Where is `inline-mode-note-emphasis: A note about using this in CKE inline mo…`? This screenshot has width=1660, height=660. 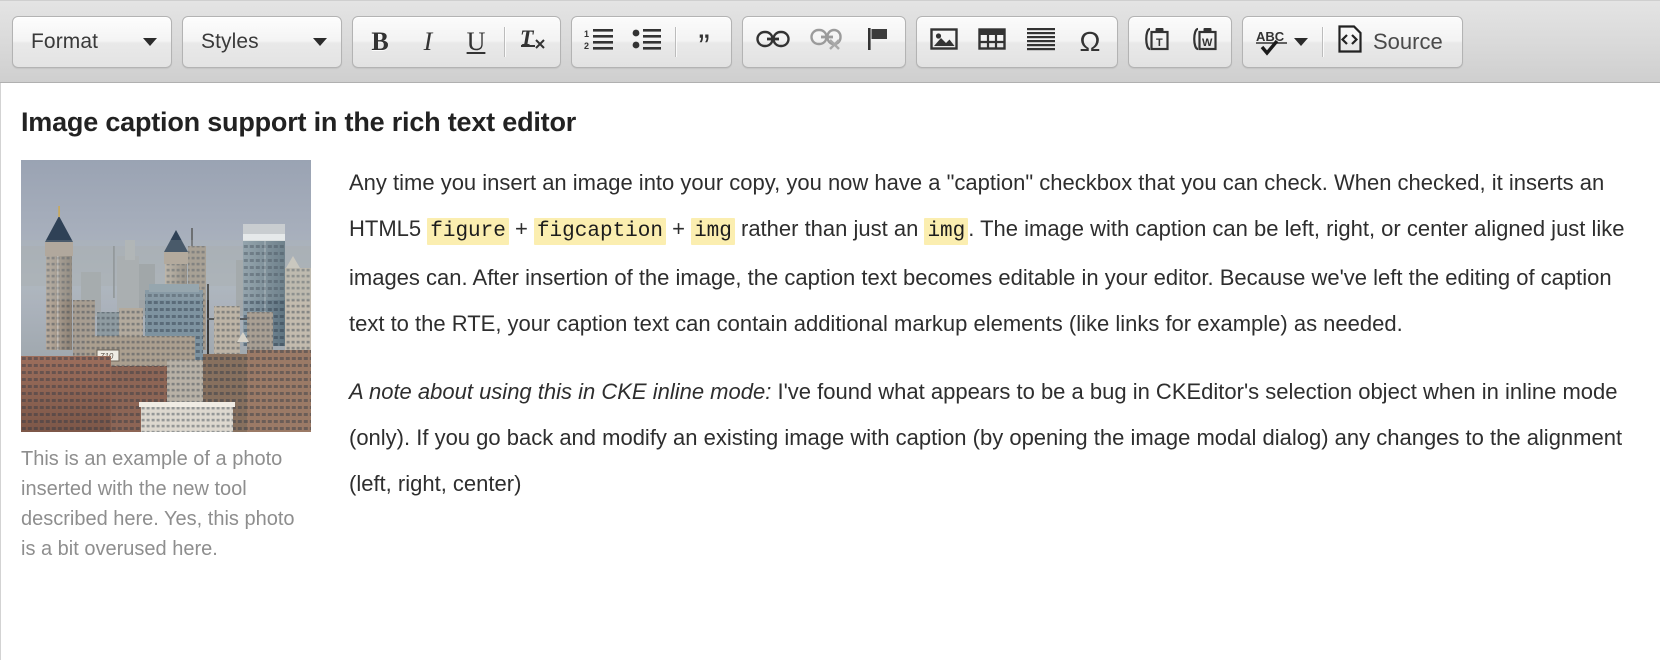 inline-mode-note-emphasis: A note about using this in CKE inline mo… is located at coordinates (560, 391).